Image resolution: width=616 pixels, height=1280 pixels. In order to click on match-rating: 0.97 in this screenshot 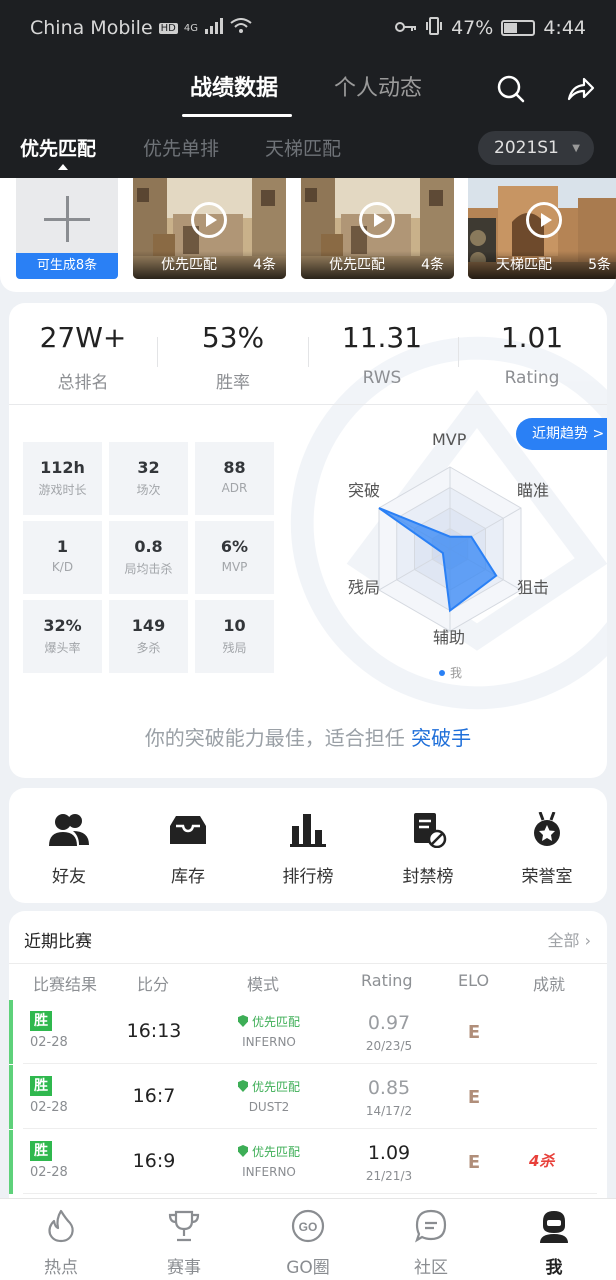, I will do `click(389, 1023)`.